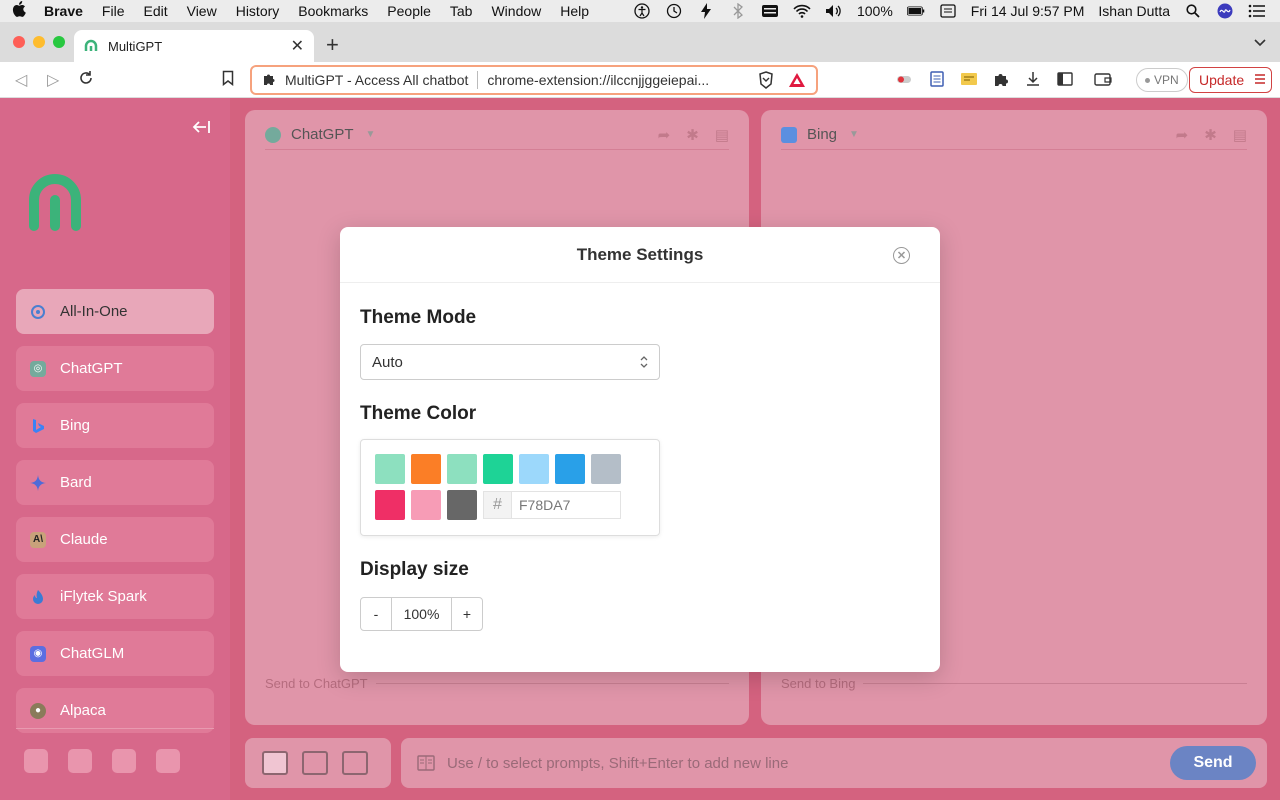 The height and width of the screenshot is (800, 1280). I want to click on accessibility-icon, so click(642, 11).